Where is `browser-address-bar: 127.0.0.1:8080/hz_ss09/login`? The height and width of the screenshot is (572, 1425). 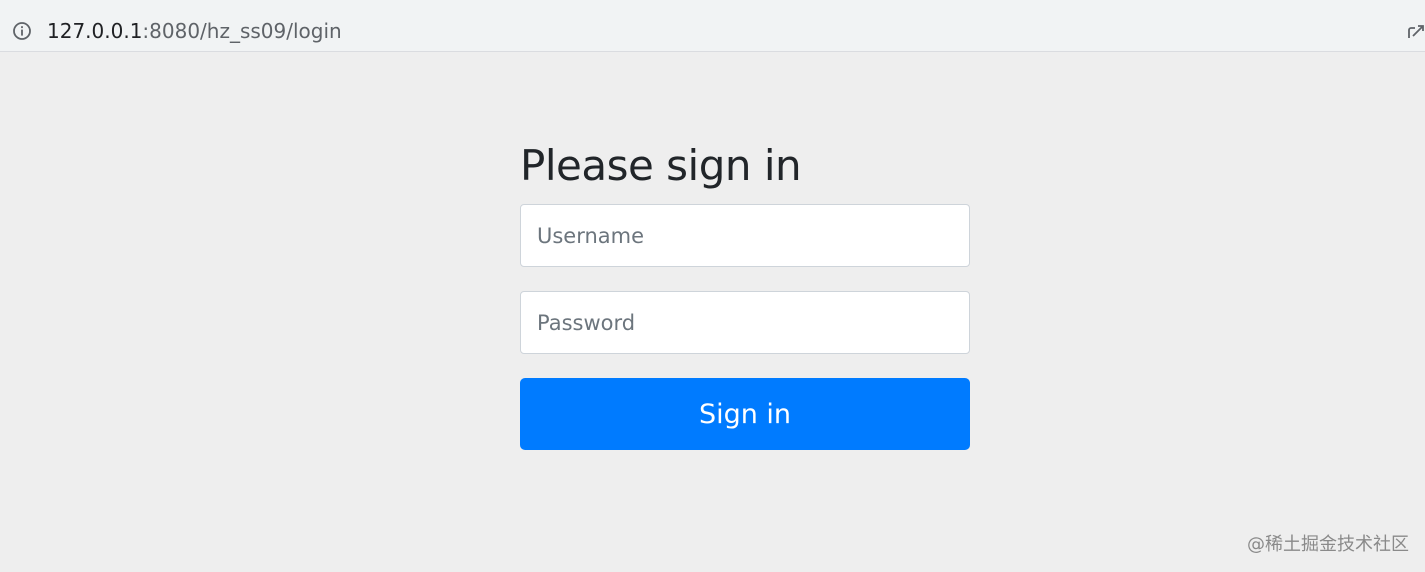
browser-address-bar: 127.0.0.1:8080/hz_ss09/login is located at coordinates (712, 26).